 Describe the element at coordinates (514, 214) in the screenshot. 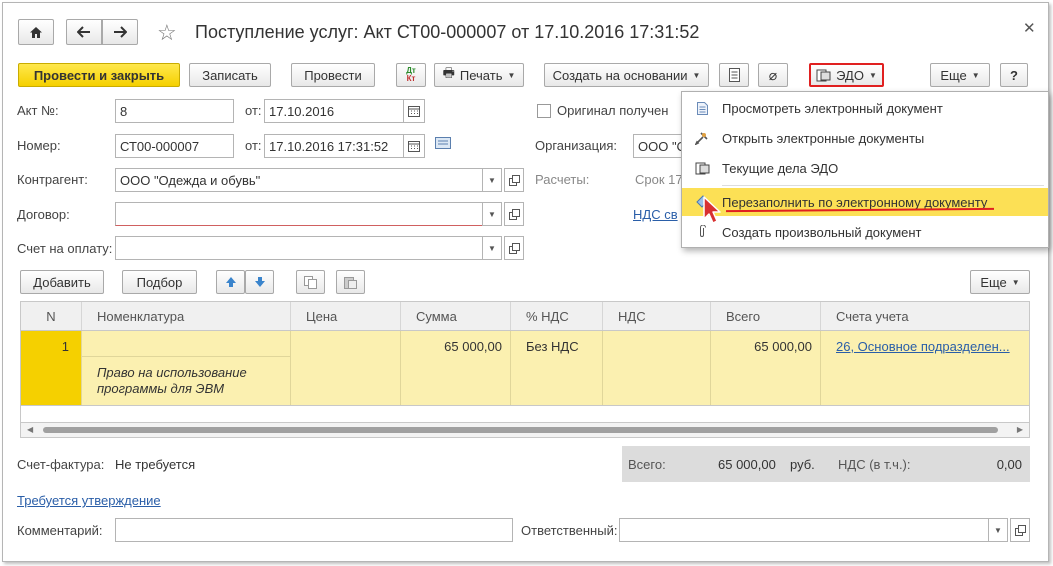

I see `contract-open-button` at that location.